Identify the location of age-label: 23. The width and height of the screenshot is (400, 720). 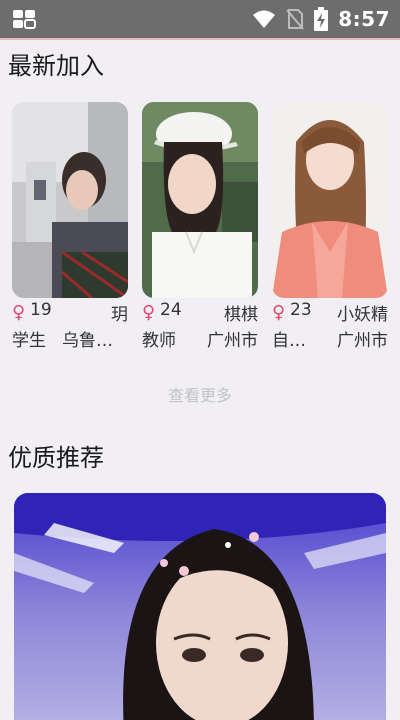
(301, 310).